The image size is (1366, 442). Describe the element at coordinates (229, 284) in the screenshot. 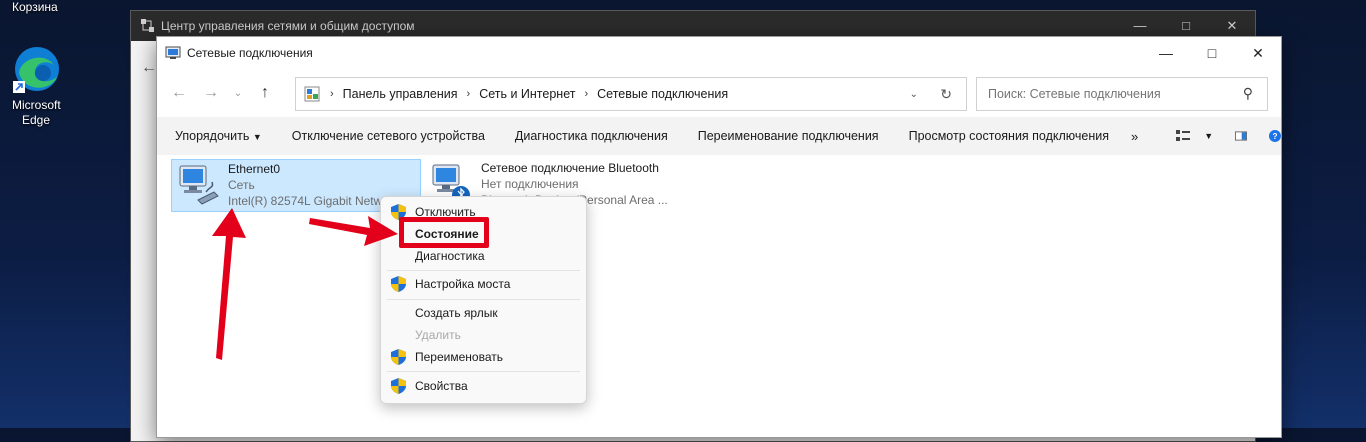

I see `annotation-arrow-up` at that location.